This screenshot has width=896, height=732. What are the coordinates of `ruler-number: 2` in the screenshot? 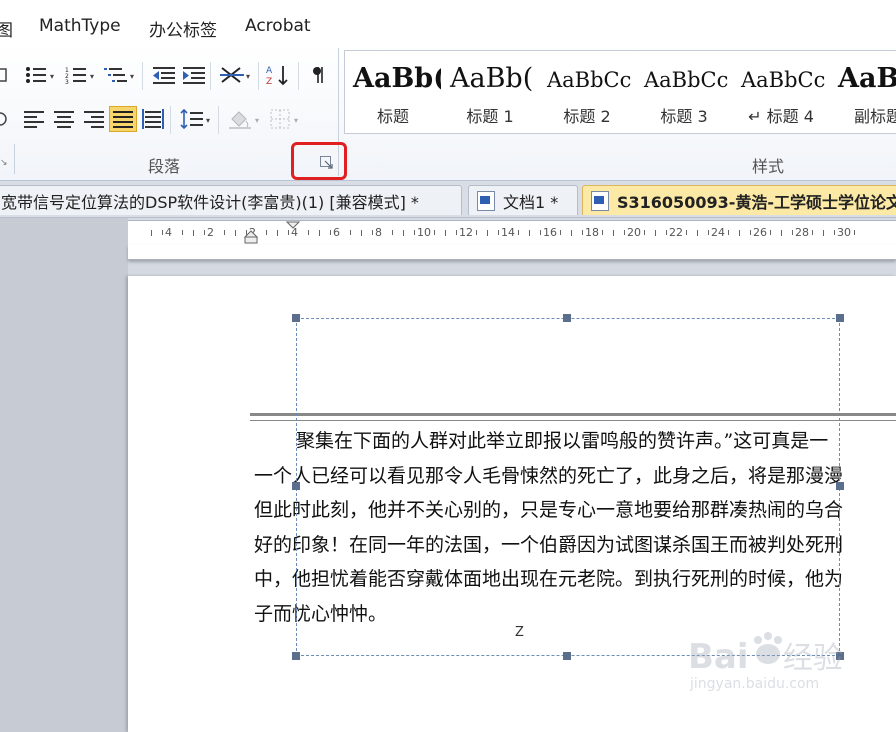 It's located at (210, 232).